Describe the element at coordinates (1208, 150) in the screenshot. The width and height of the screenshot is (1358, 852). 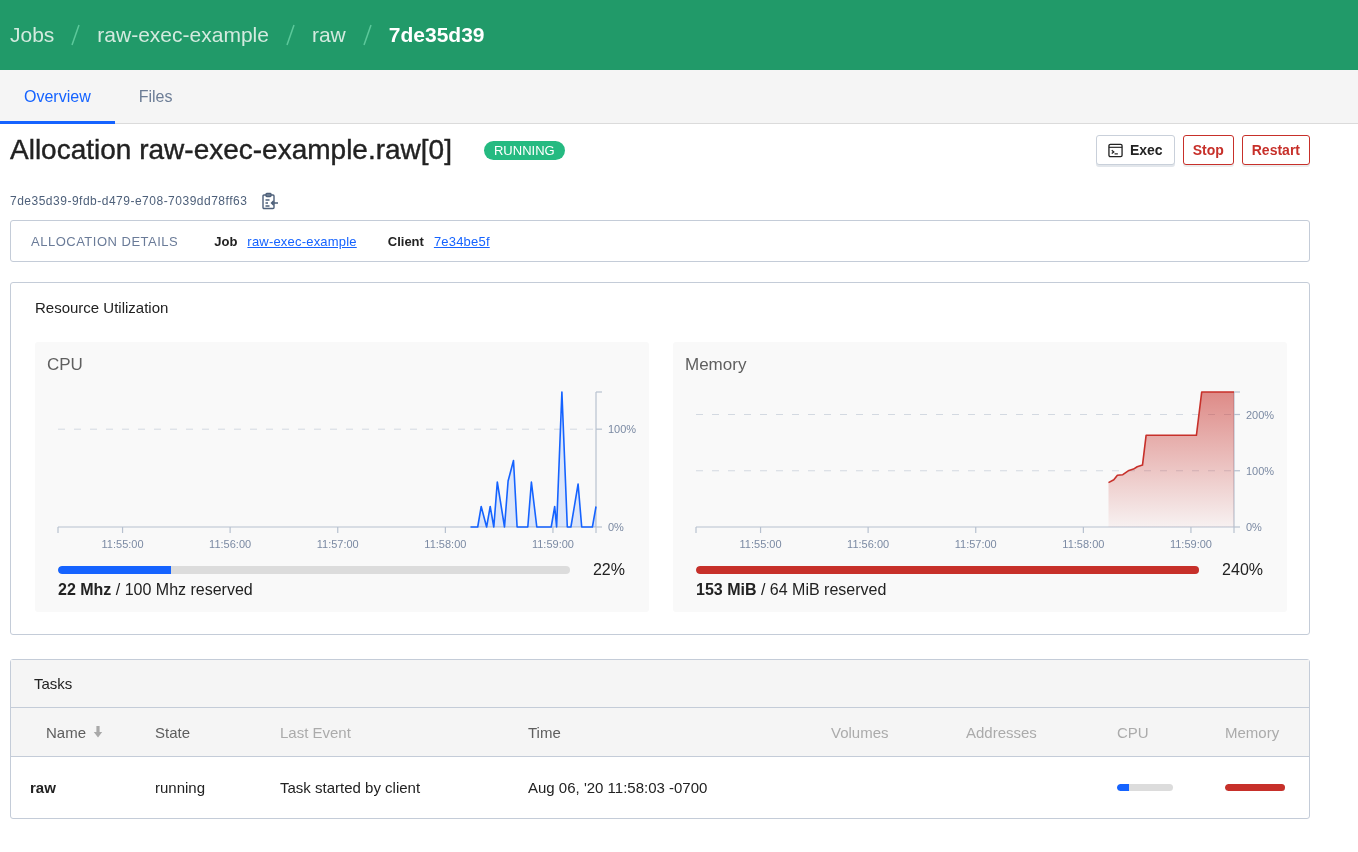
I see `stop-button: Stop` at that location.